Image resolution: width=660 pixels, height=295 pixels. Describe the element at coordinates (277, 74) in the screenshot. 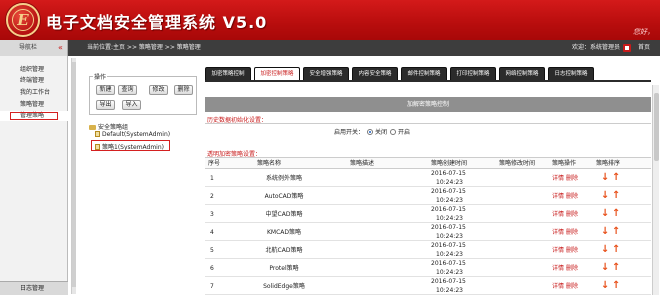

I see `tab-encrypt-policy: 加密控制策略` at that location.